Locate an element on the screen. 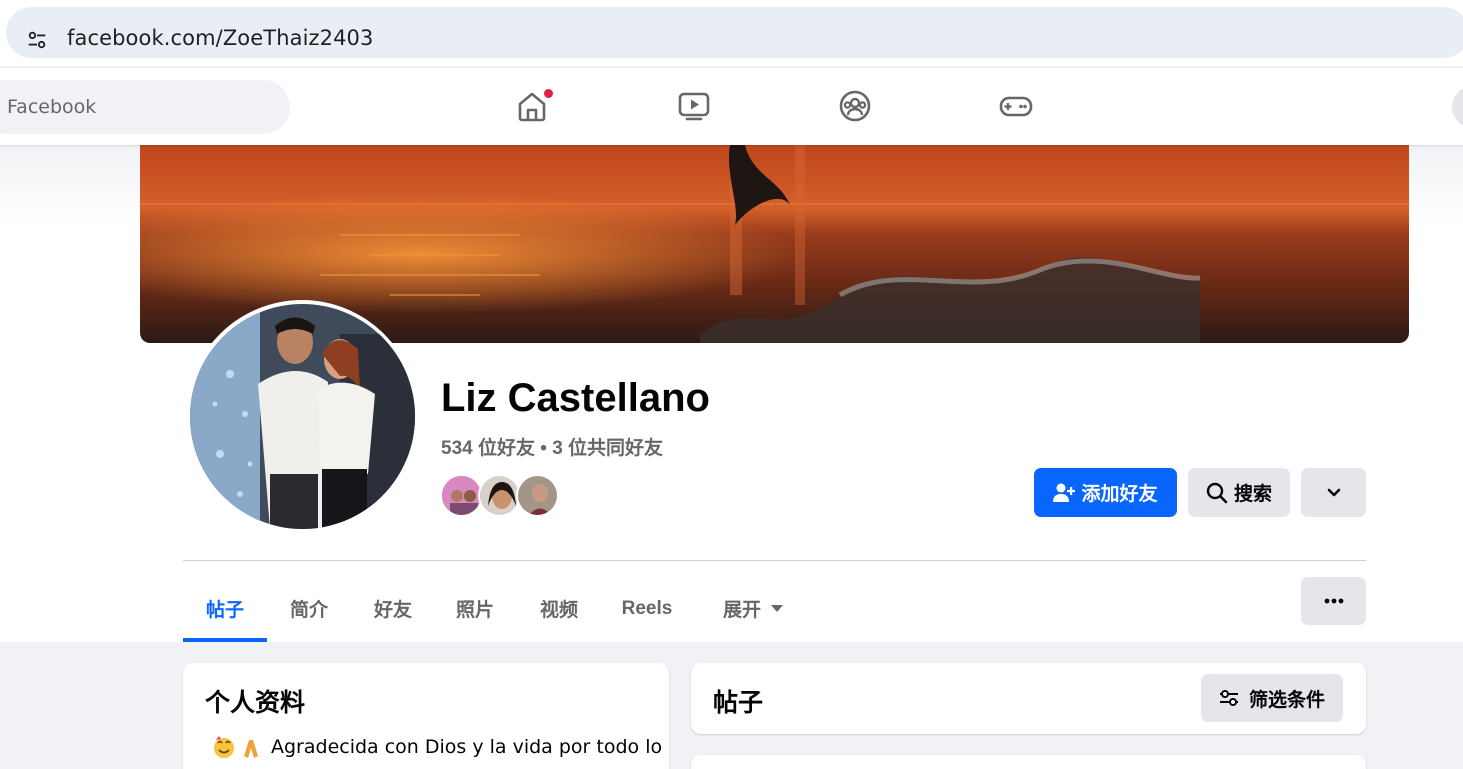 This screenshot has height=769, width=1463. address-bar: facebook.com/ZoeThaiz2403 is located at coordinates (734, 32).